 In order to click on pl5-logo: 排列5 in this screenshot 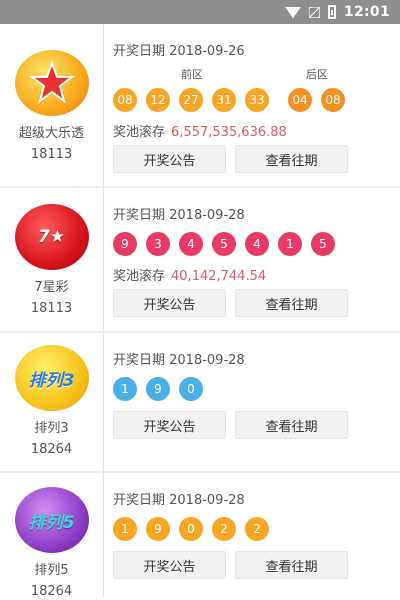, I will do `click(51, 520)`.